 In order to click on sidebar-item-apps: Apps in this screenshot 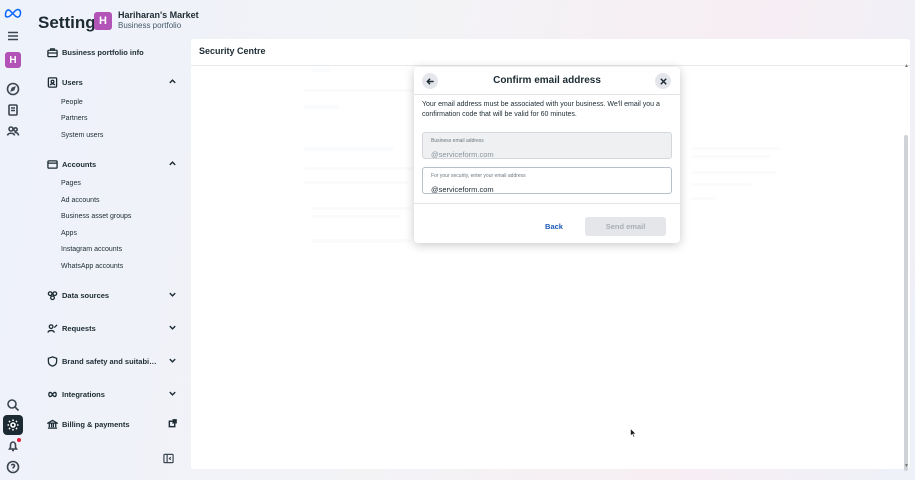, I will do `click(69, 233)`.